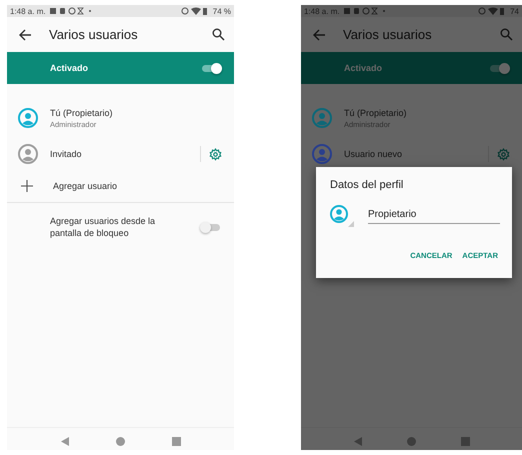 The width and height of the screenshot is (522, 455). Describe the element at coordinates (125, 154) in the screenshot. I see `user-name: Invitado` at that location.